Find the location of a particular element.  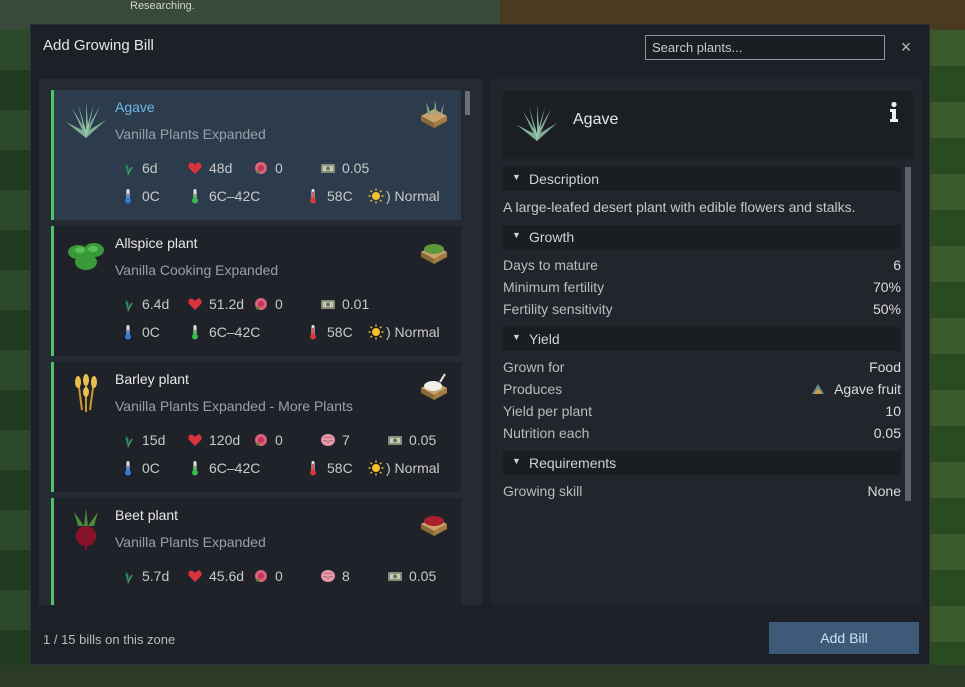

caret-down-icon: ▼ is located at coordinates (516, 177).